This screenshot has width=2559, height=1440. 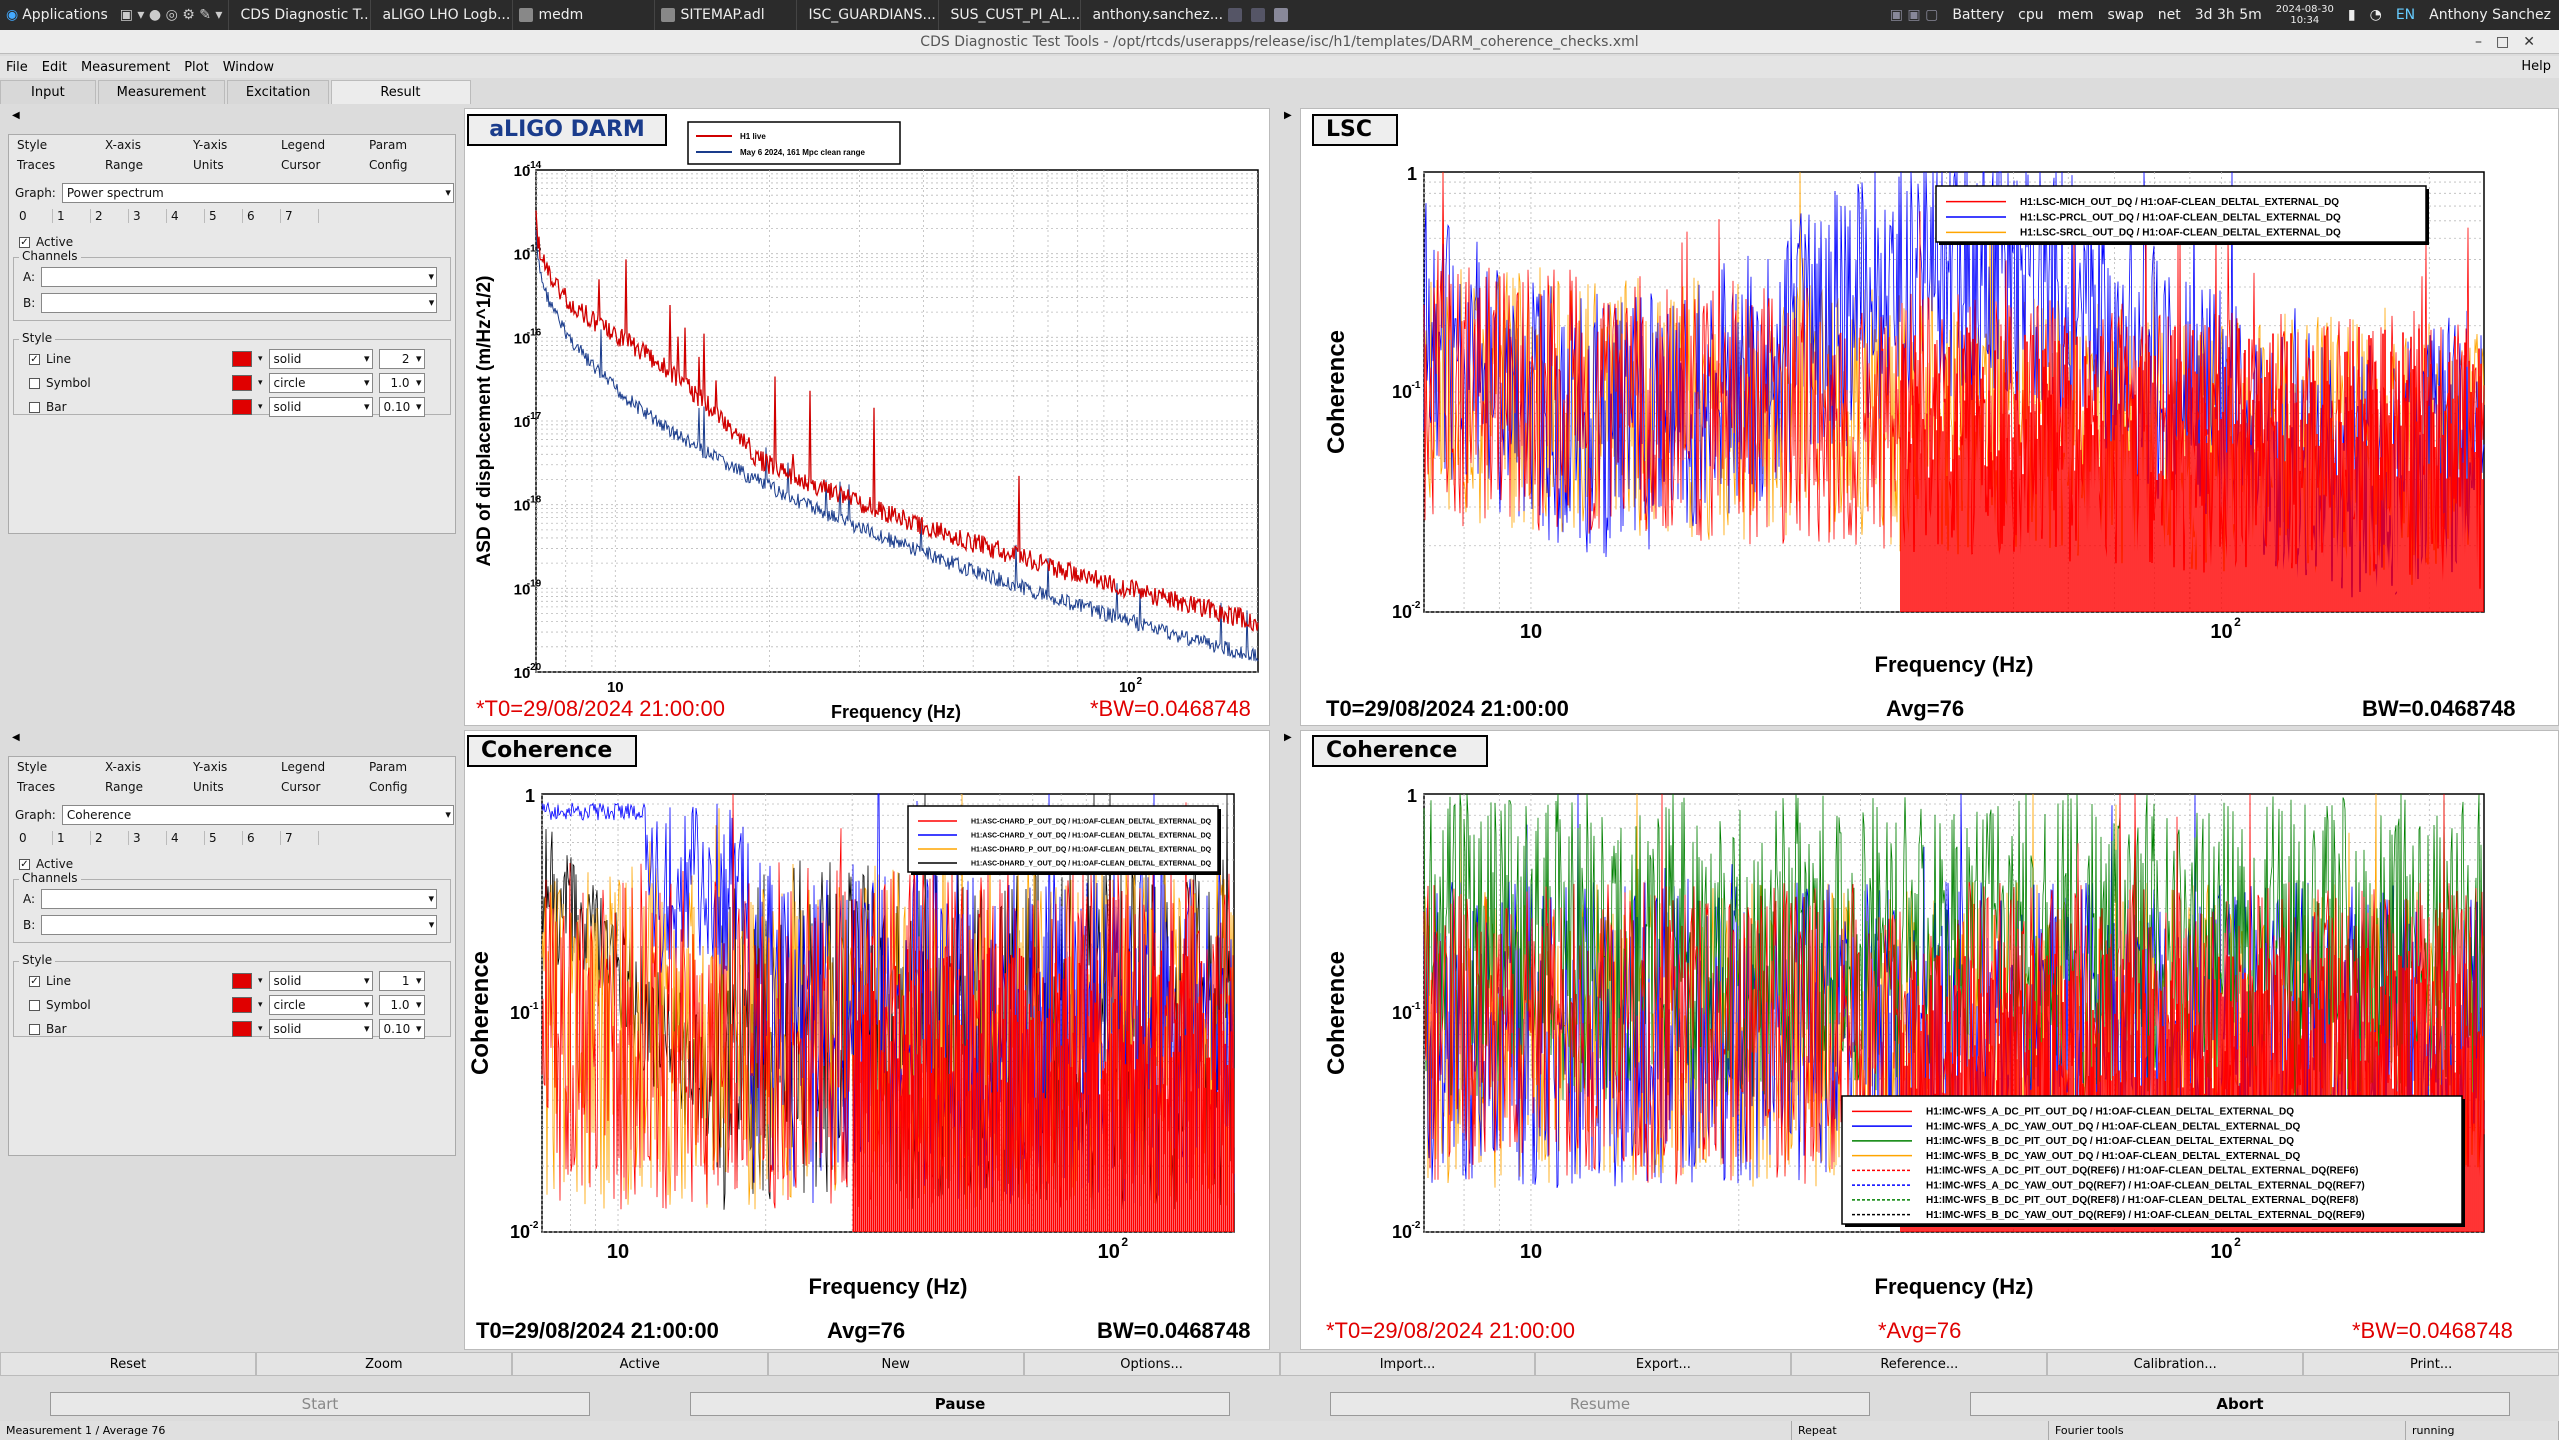 What do you see at coordinates (229, 767) in the screenshot?
I see `subtab-2: Y-axis` at bounding box center [229, 767].